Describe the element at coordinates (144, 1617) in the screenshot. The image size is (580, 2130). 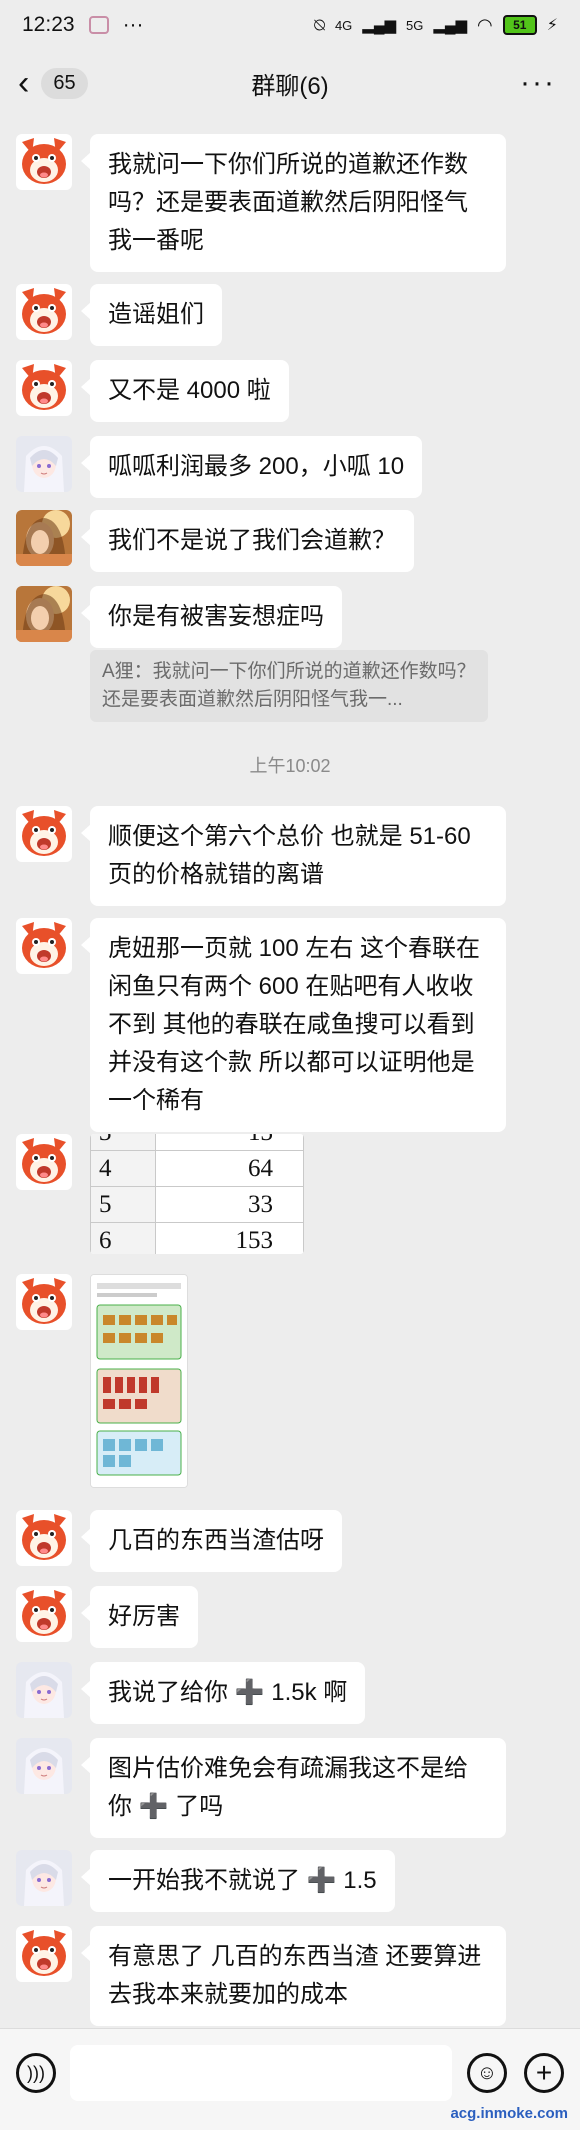
I see `message-bubble: 好厉害` at that location.